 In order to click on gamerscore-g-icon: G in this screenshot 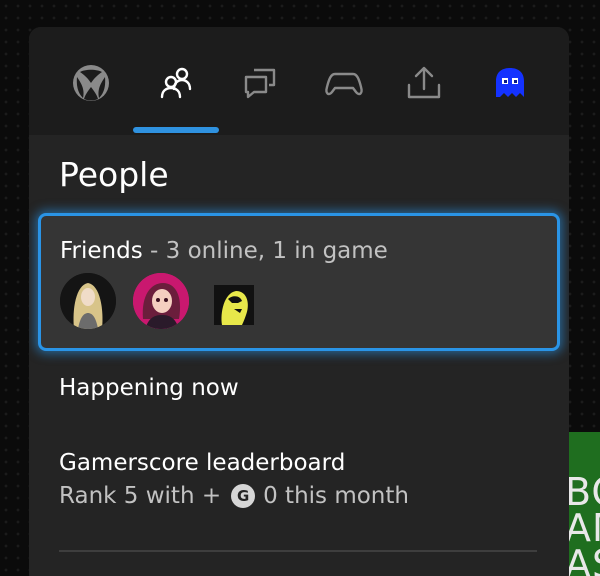, I will do `click(243, 496)`.